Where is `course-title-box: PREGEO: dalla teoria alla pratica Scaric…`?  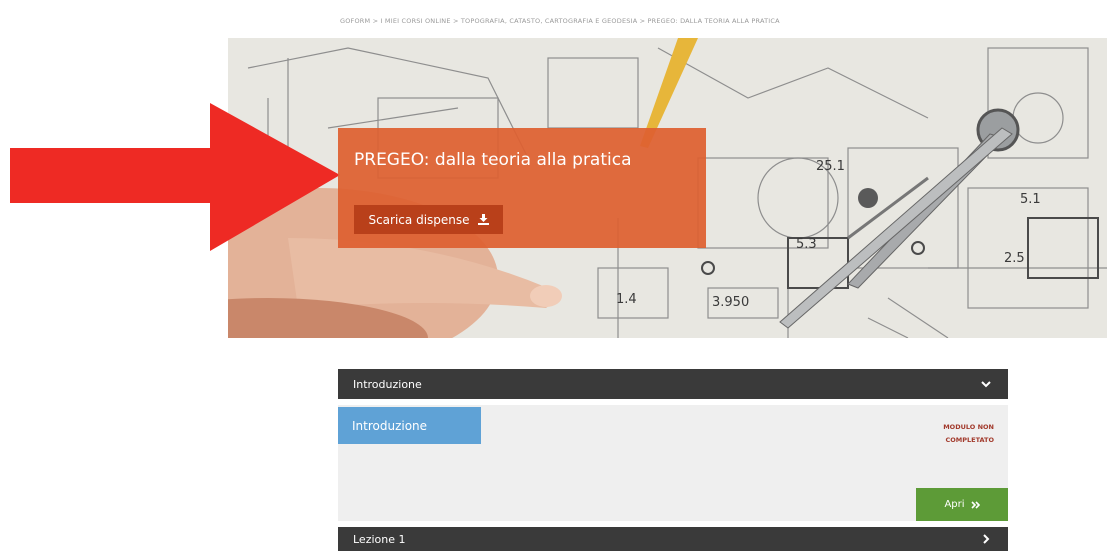
course-title-box: PREGEO: dalla teoria alla pratica Scaric… is located at coordinates (522, 188).